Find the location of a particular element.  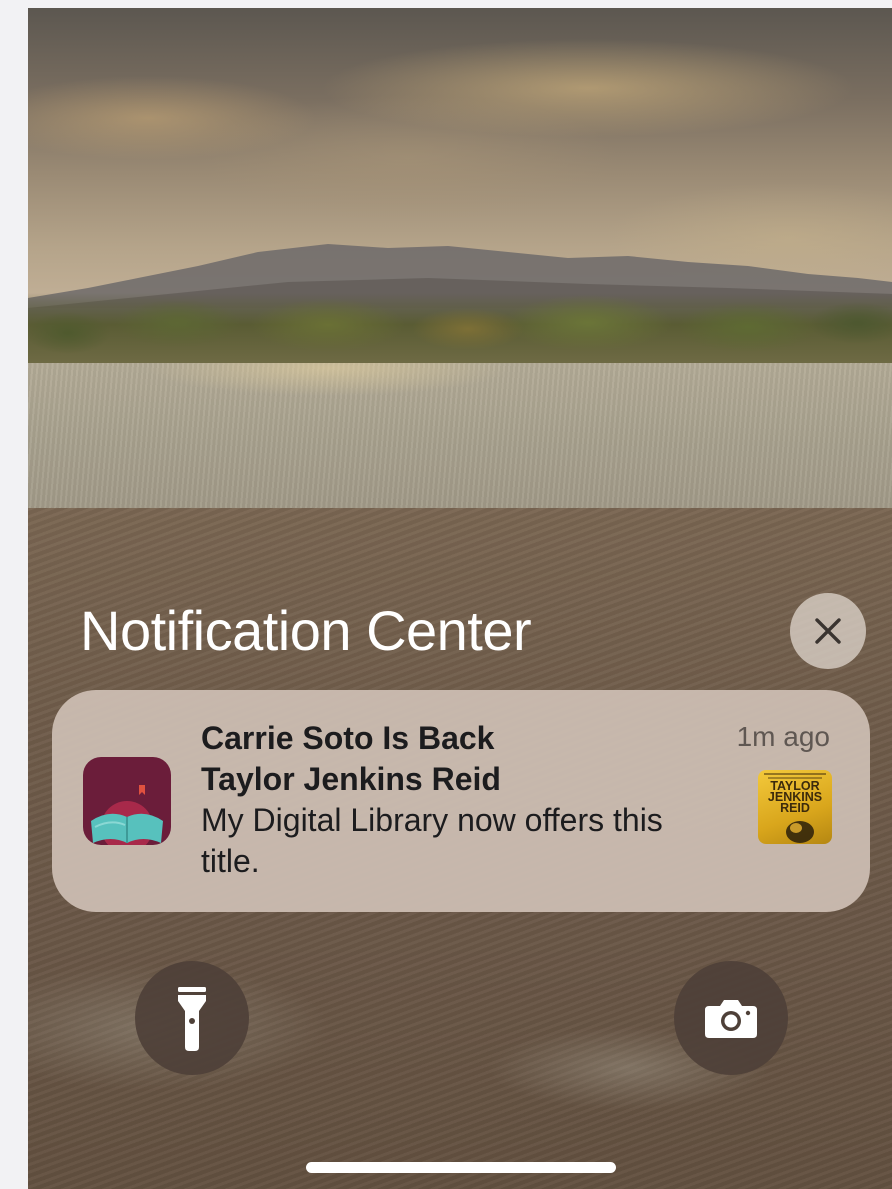

close-button is located at coordinates (828, 631).